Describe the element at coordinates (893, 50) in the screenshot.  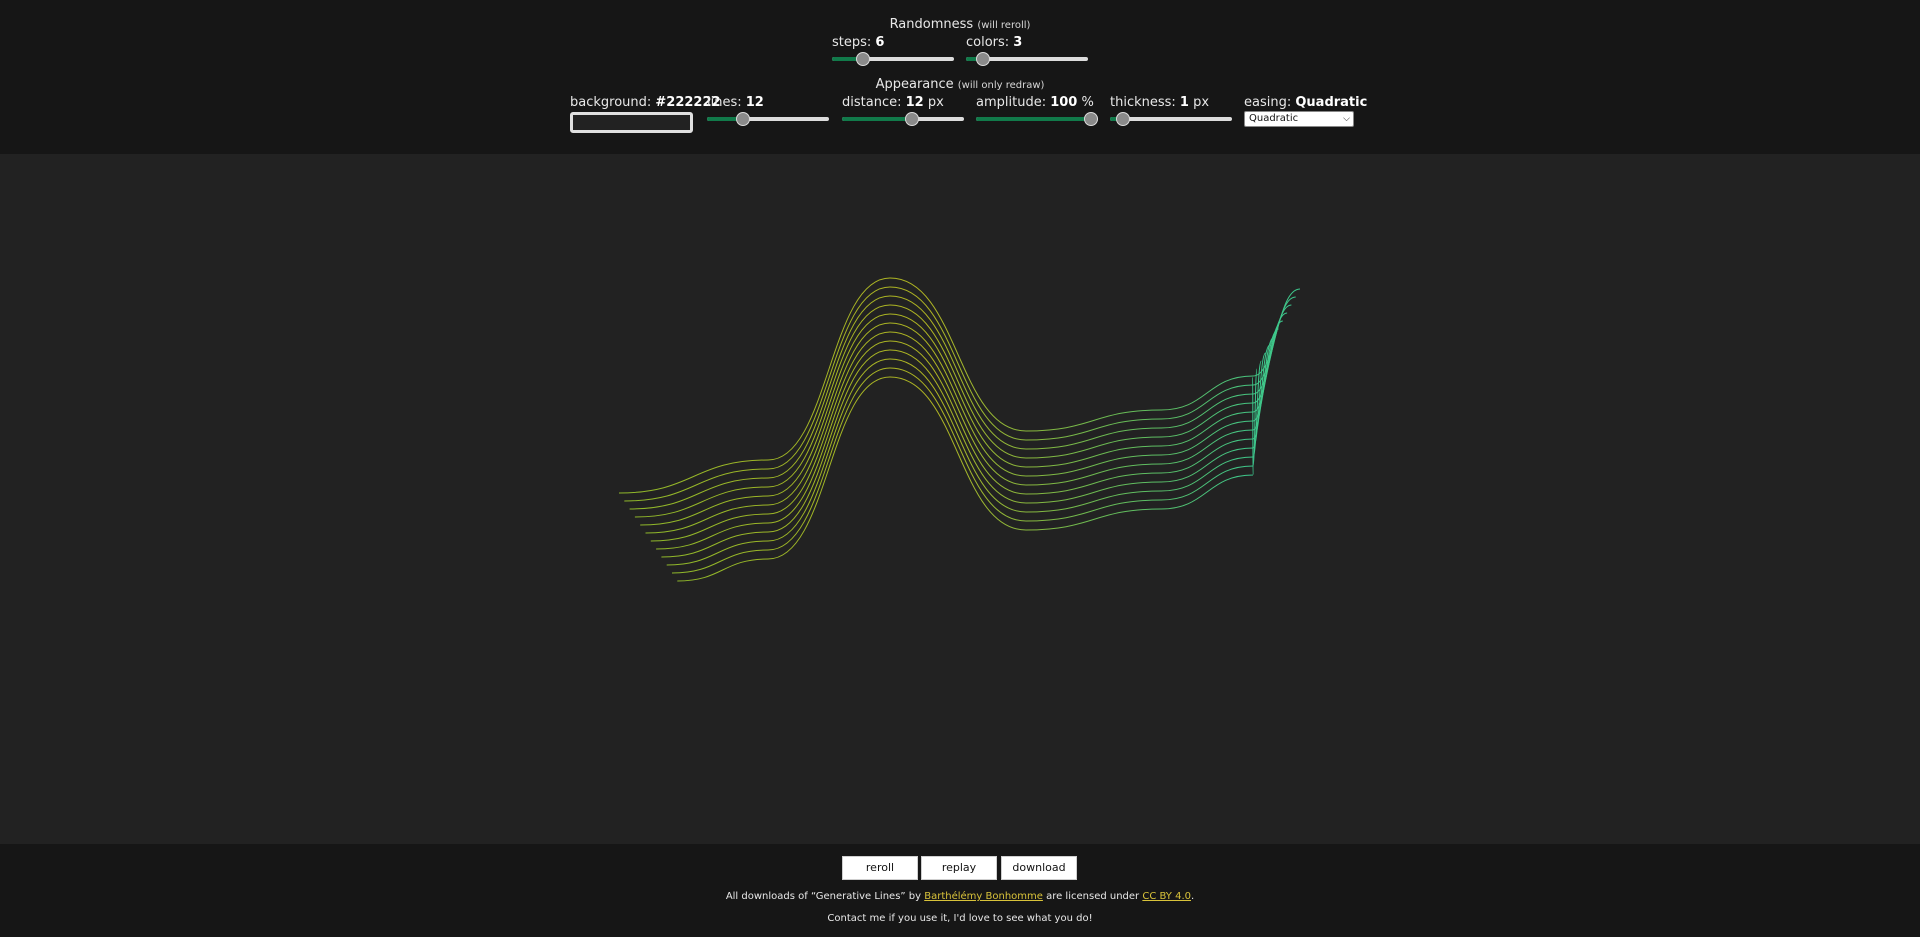
I see `steps-control: steps: 6` at that location.